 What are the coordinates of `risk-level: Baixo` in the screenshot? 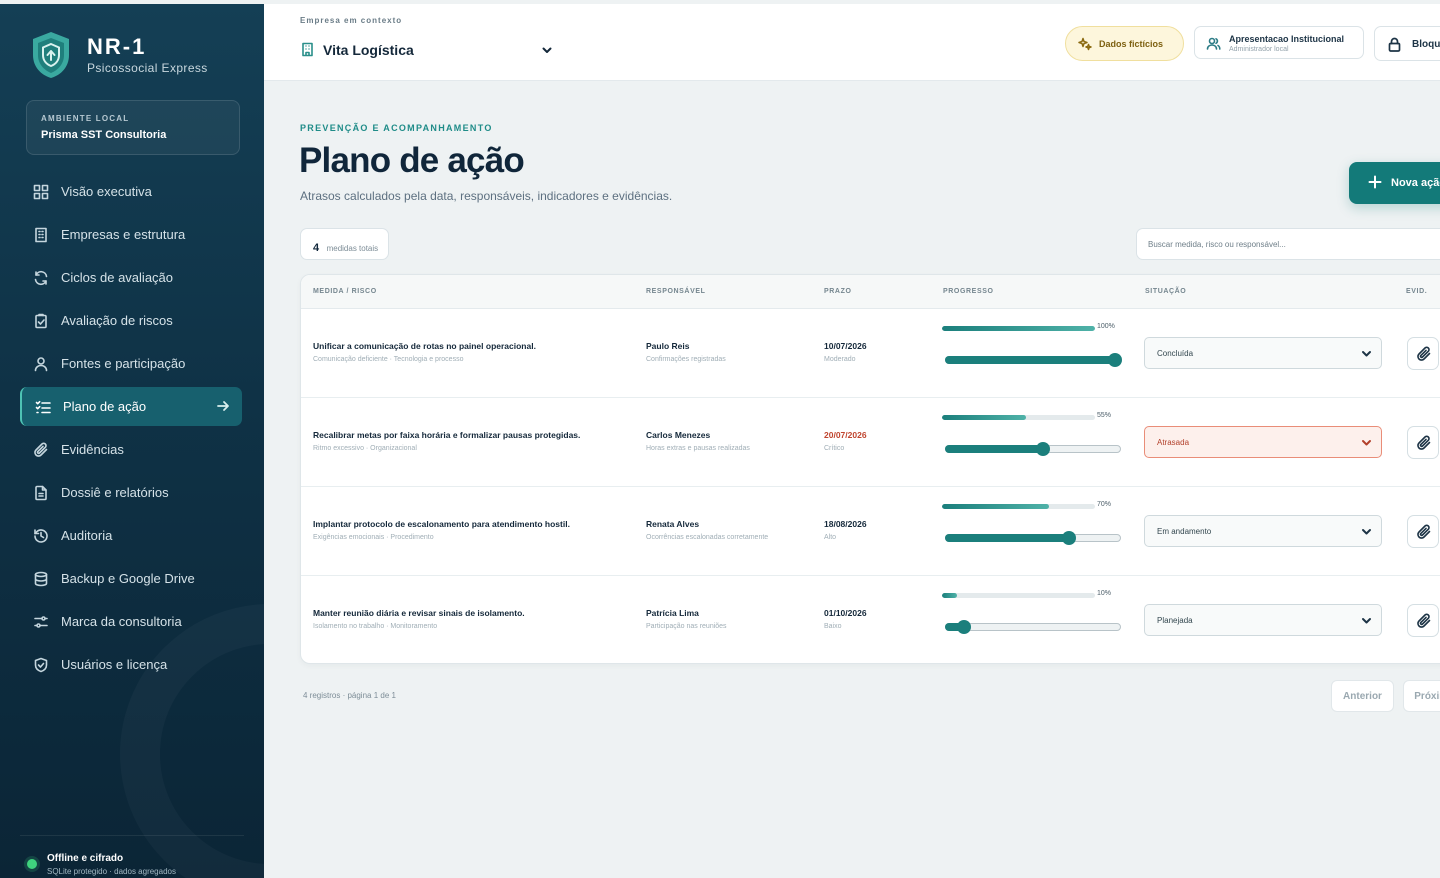 It's located at (833, 626).